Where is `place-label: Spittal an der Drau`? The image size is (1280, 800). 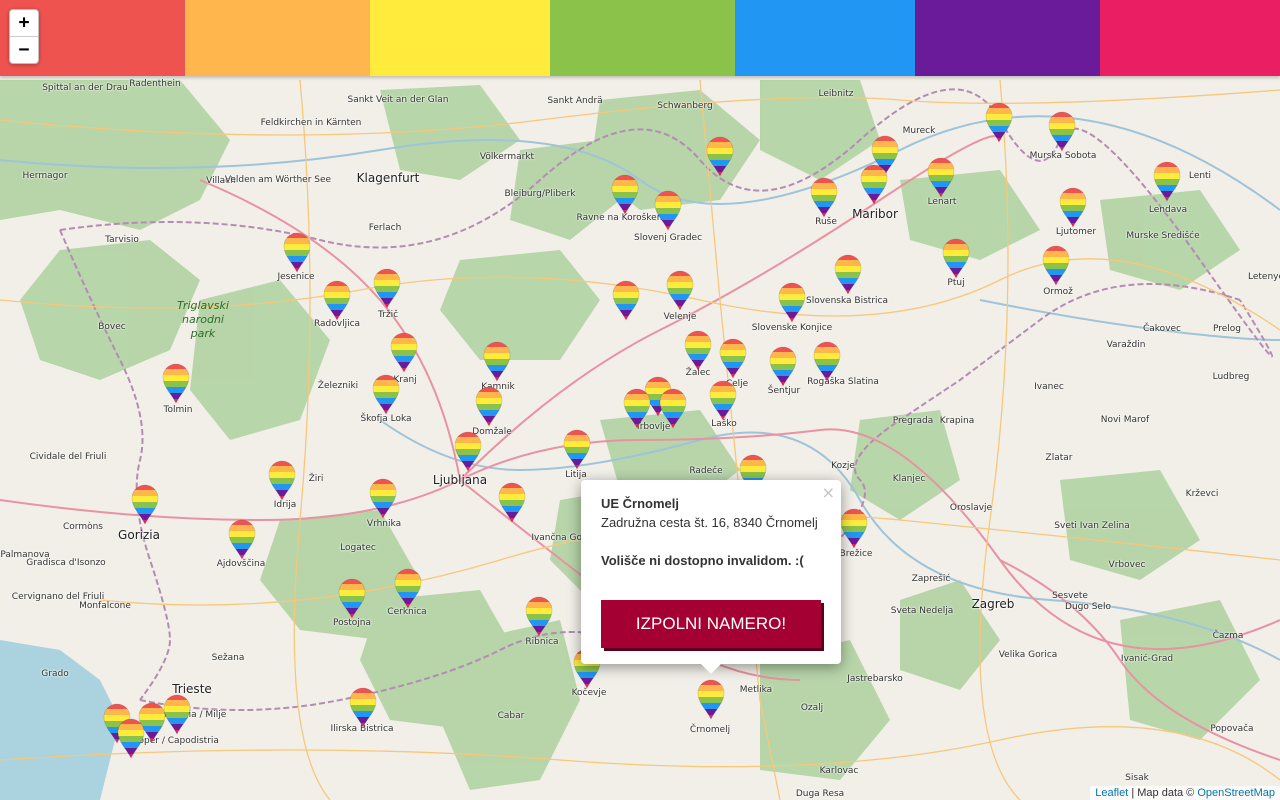 place-label: Spittal an der Drau is located at coordinates (85, 88).